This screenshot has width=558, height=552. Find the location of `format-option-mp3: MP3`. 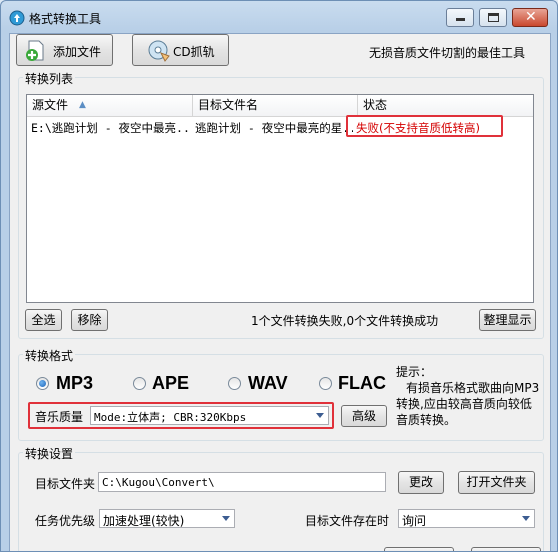

format-option-mp3: MP3 is located at coordinates (71, 383).